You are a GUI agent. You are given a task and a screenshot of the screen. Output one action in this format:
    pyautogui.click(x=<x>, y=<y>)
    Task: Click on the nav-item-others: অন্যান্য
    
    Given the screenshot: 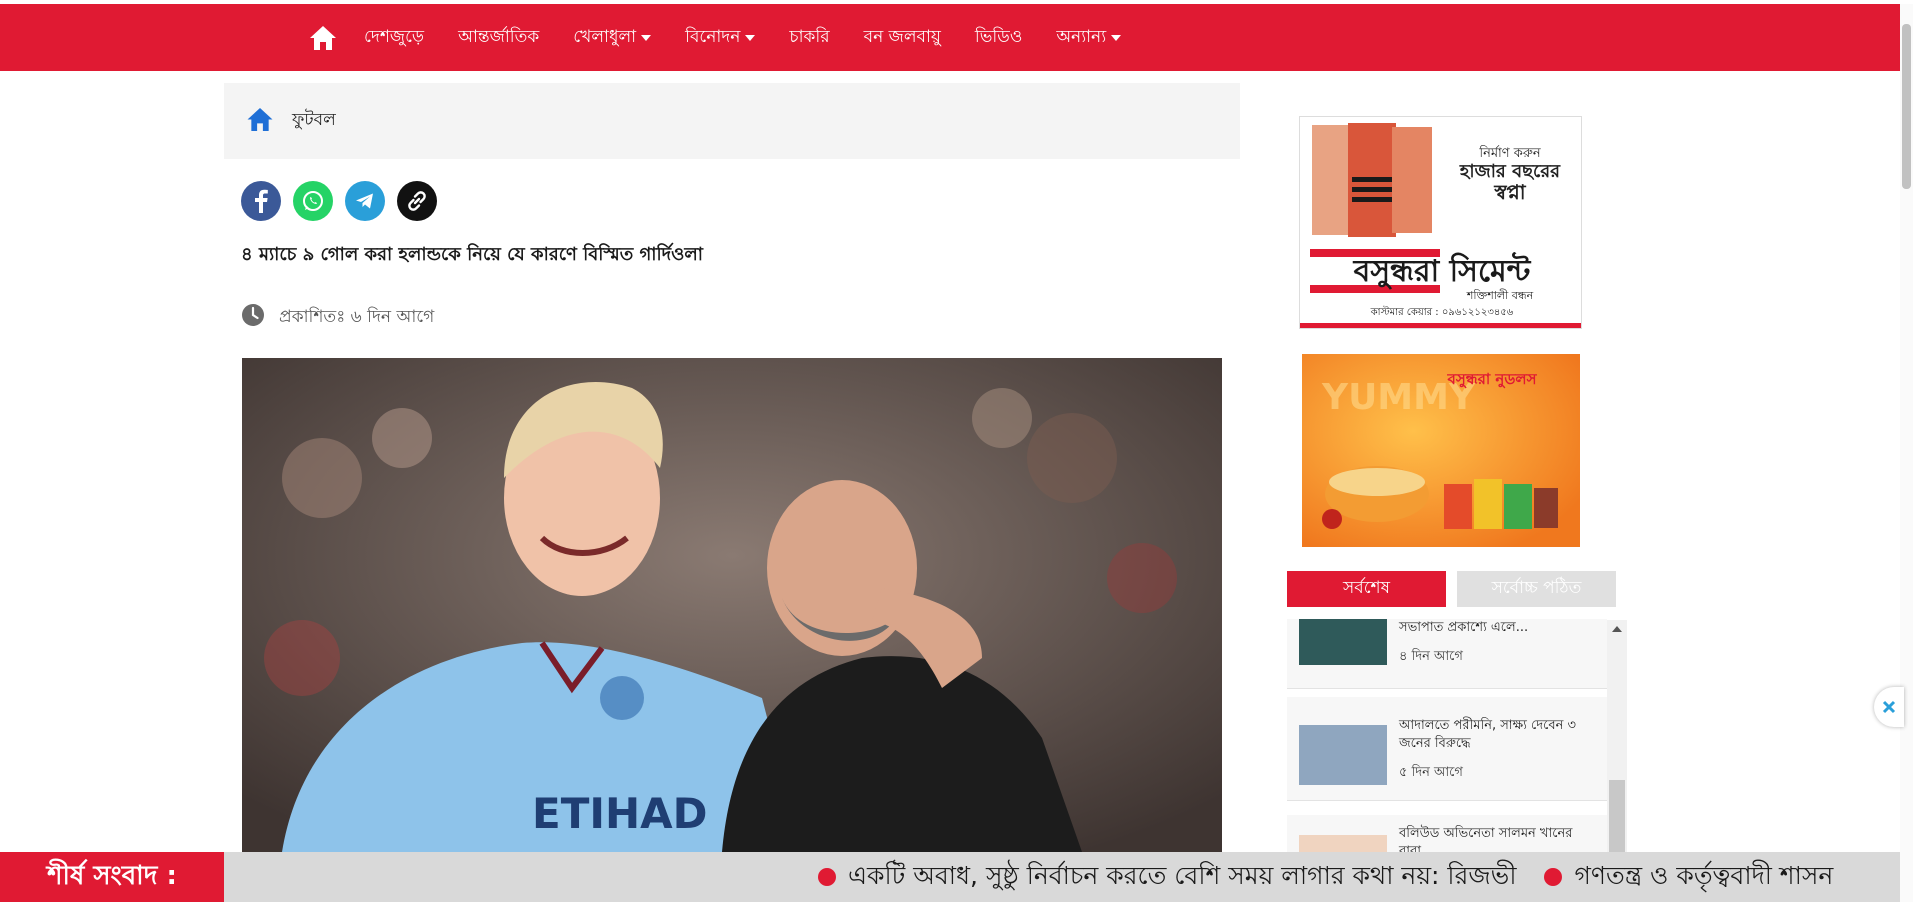 What is the action you would take?
    pyautogui.click(x=1089, y=38)
    